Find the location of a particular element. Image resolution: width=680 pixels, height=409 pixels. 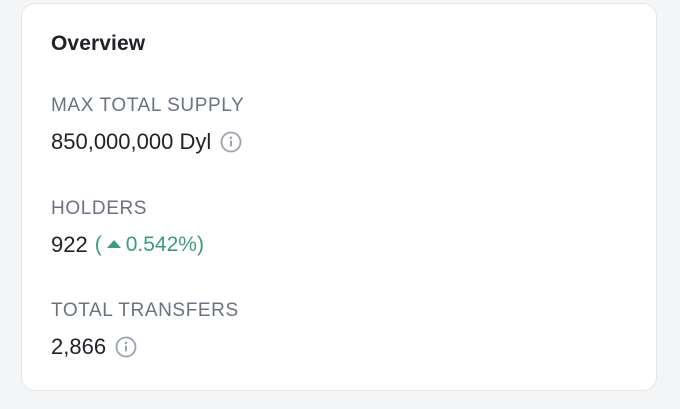

holders-row: 922 ( 0.542%) is located at coordinates (127, 245).